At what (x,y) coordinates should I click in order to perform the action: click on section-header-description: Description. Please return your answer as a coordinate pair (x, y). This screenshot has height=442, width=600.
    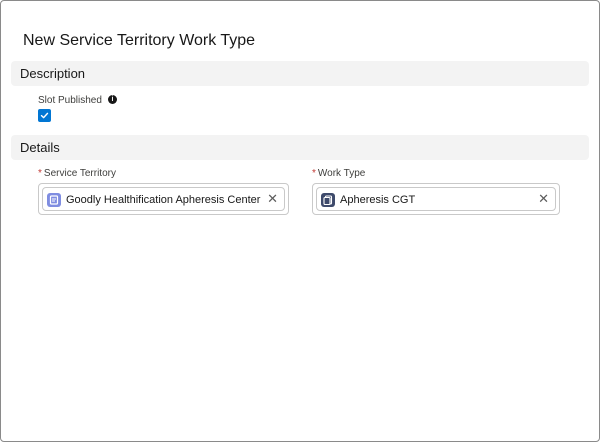
    Looking at the image, I should click on (300, 73).